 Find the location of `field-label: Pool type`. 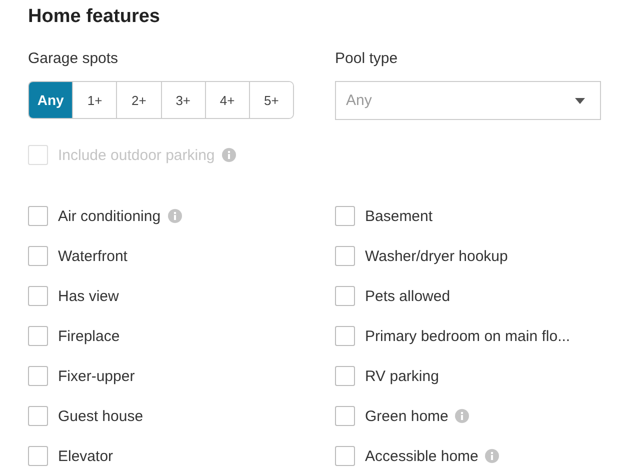

field-label: Pool type is located at coordinates (367, 59).